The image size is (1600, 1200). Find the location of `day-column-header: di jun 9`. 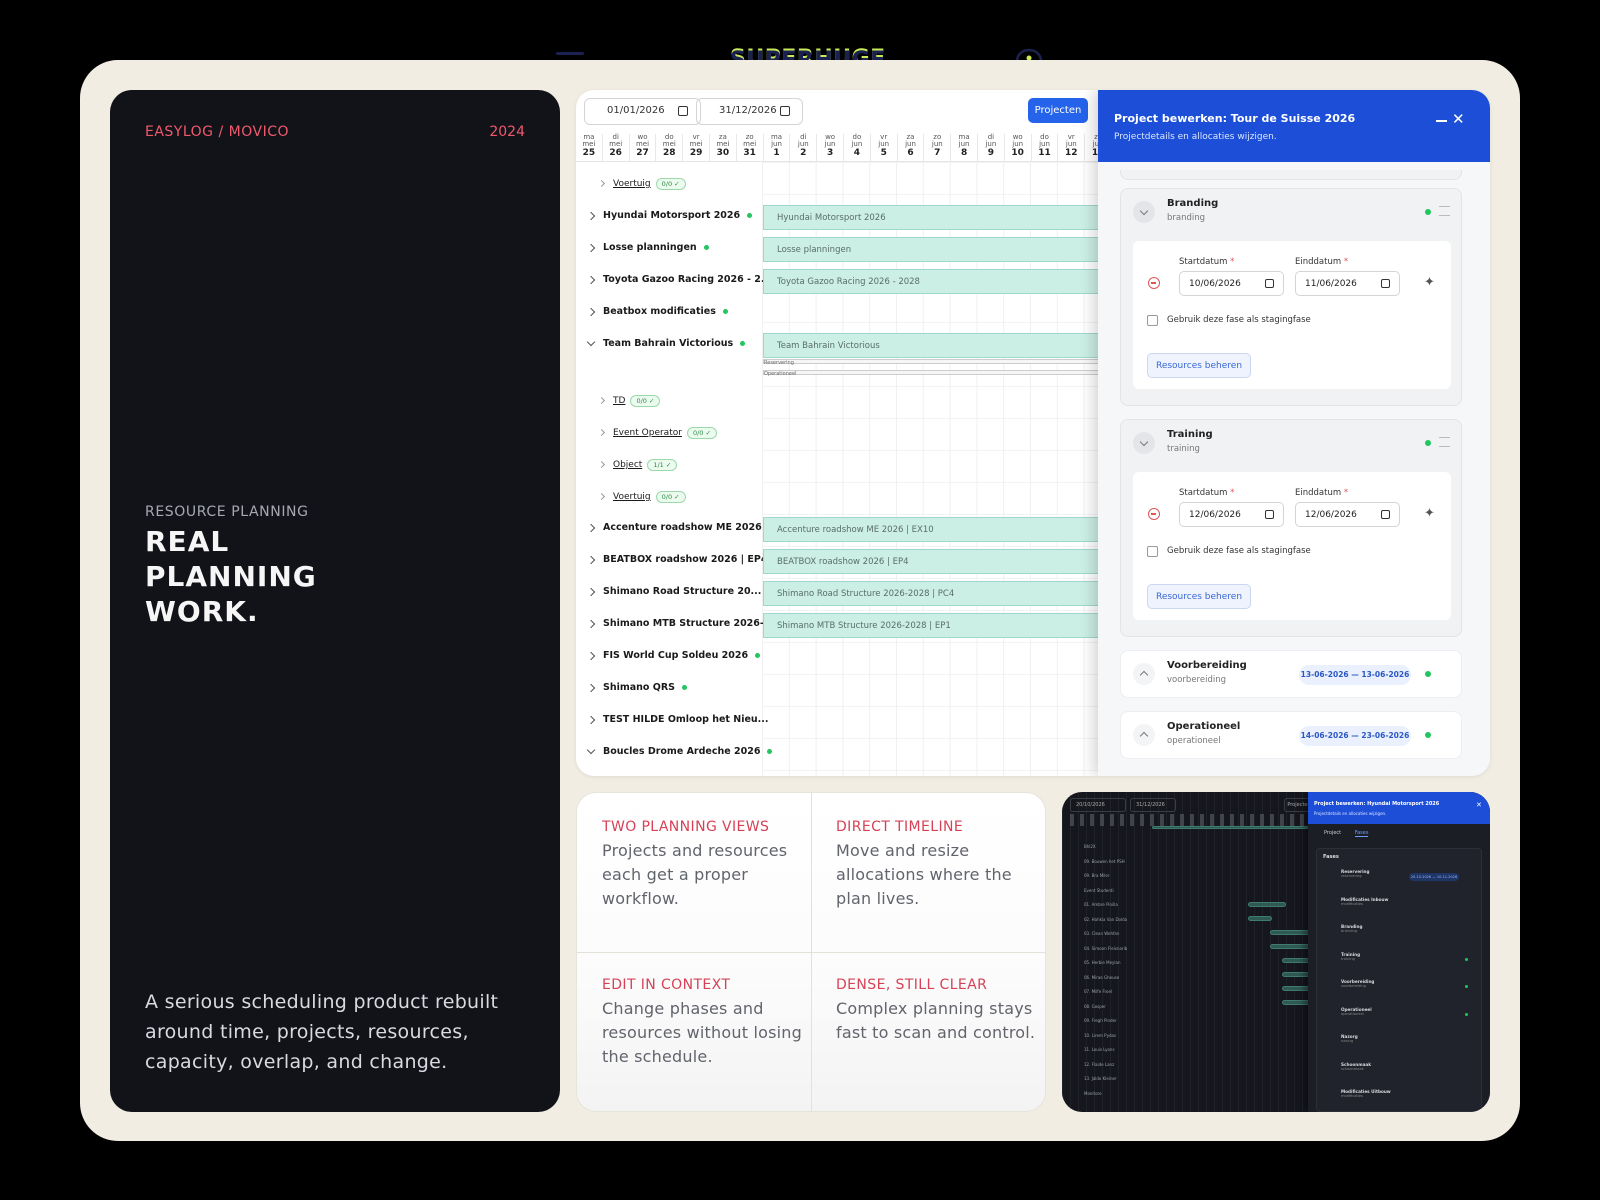

day-column-header: di jun 9 is located at coordinates (991, 148).